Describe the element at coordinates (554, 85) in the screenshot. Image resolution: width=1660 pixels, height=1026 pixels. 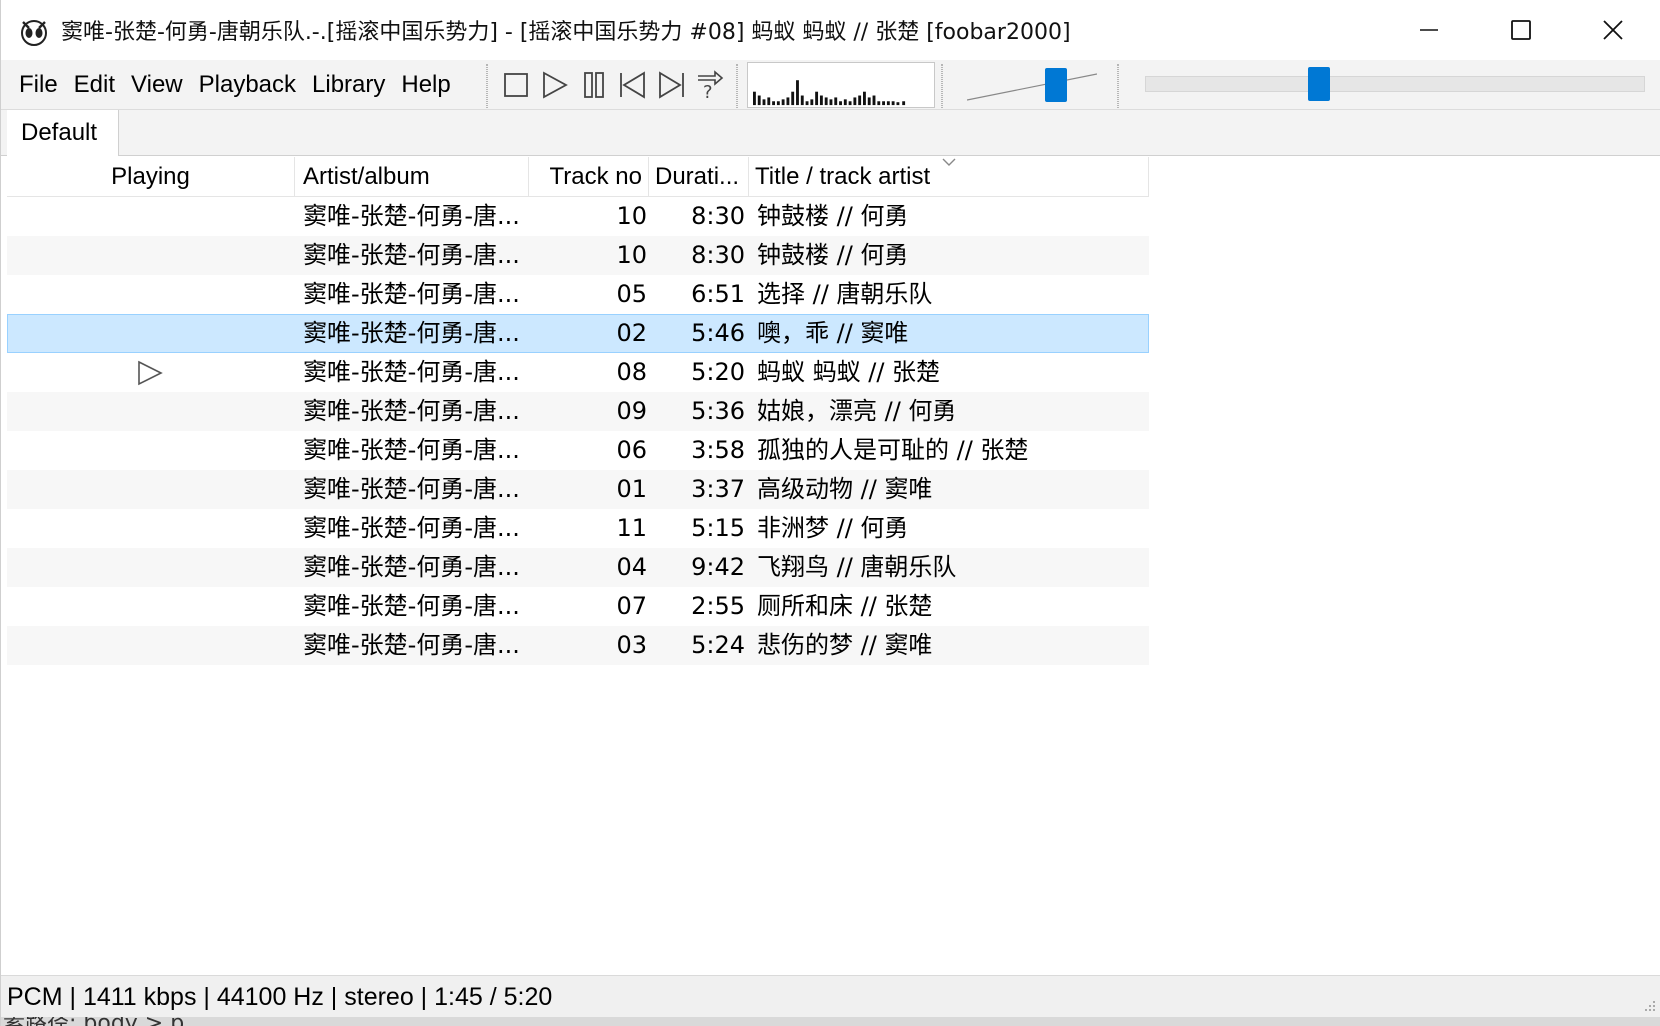
I see `play-icon` at that location.